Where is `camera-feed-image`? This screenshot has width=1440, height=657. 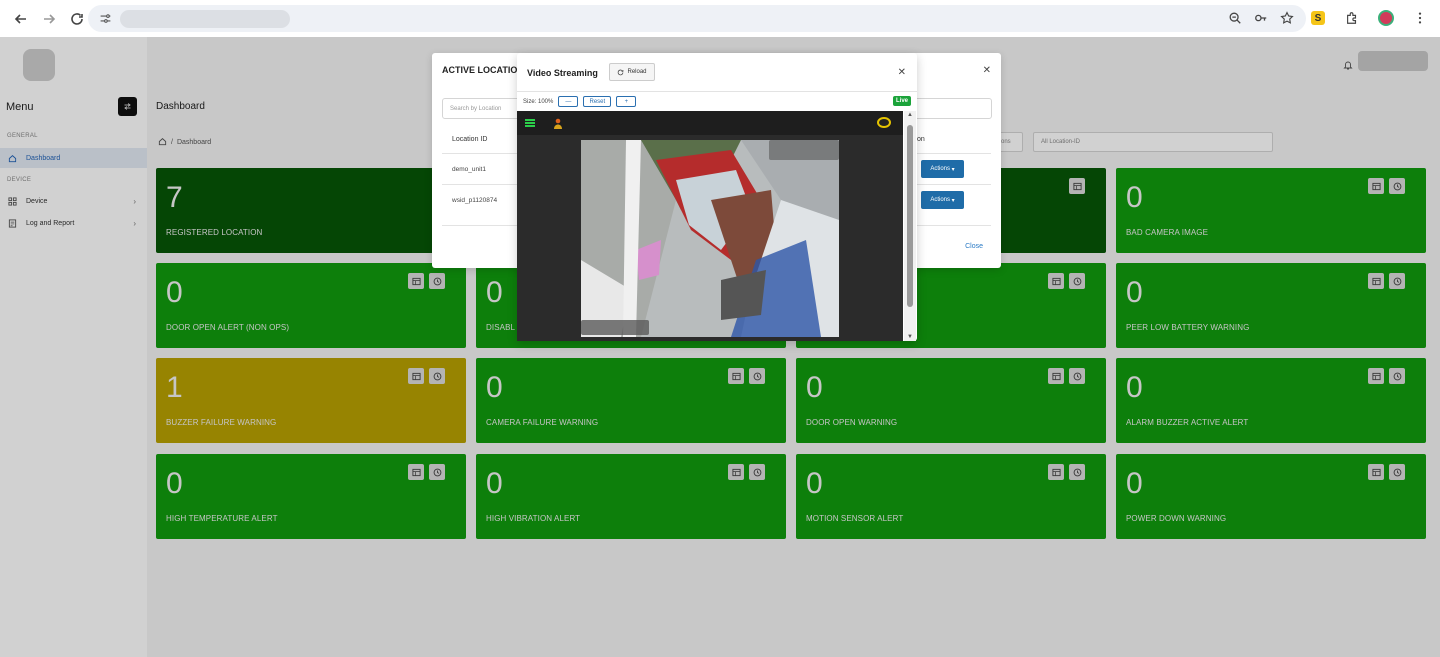 camera-feed-image is located at coordinates (710, 238).